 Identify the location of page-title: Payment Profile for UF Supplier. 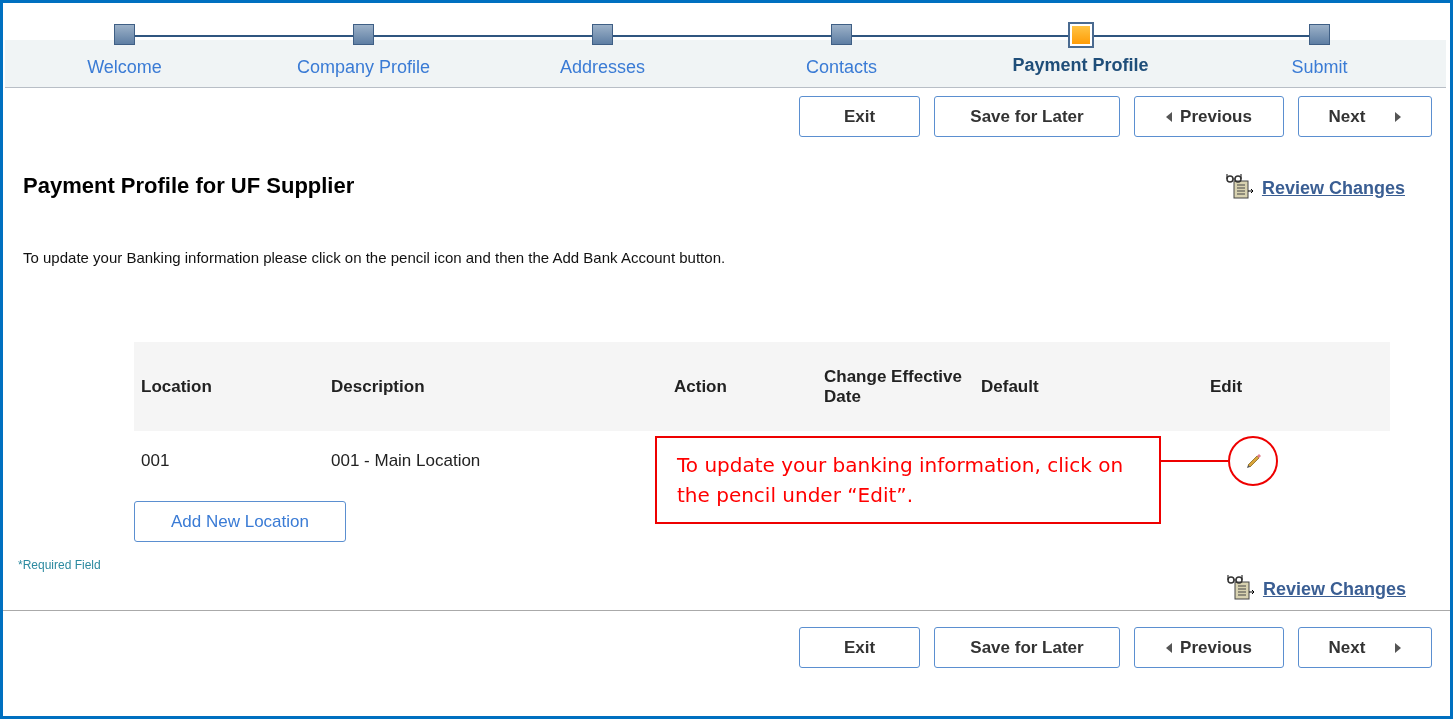
(189, 186).